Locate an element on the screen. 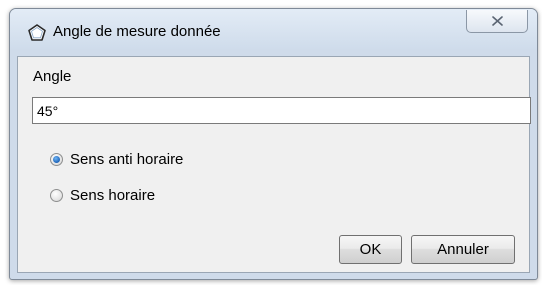 This screenshot has height=285, width=542. title-bar: Angle de mesure donnée is located at coordinates (273, 29).